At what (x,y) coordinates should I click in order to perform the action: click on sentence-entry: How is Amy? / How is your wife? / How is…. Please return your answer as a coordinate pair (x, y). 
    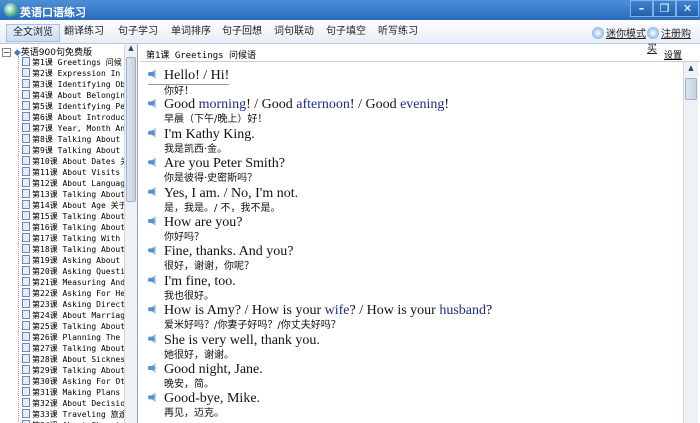
    Looking at the image, I should click on (320, 317).